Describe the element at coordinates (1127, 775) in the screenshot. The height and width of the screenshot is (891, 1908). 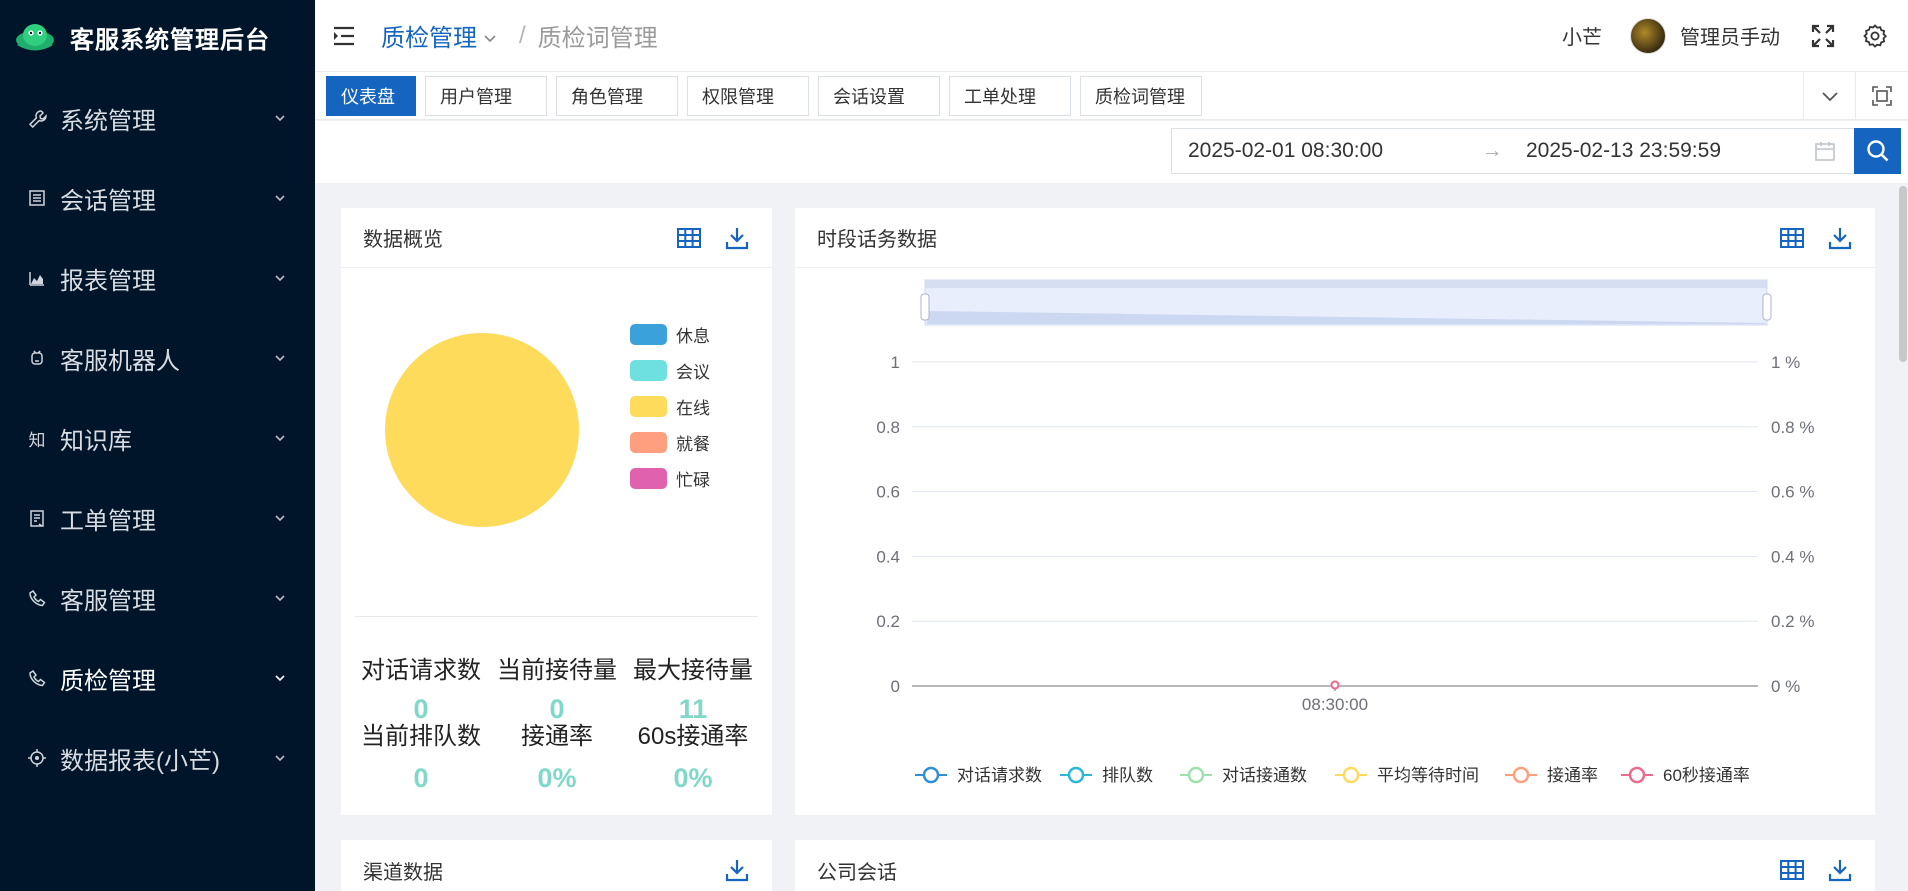
I see `legend-label: 排队数` at that location.